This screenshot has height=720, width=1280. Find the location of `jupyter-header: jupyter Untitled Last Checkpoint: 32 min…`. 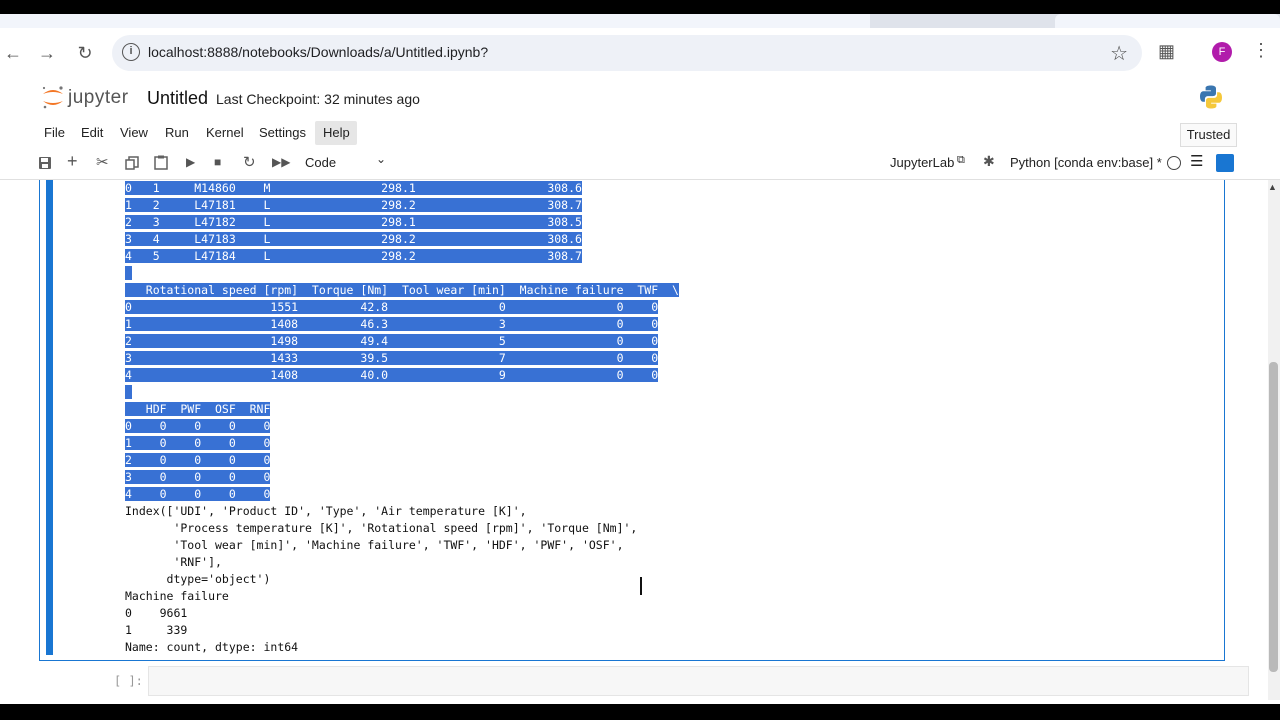

jupyter-header: jupyter Untitled Last Checkpoint: 32 min… is located at coordinates (640, 98).